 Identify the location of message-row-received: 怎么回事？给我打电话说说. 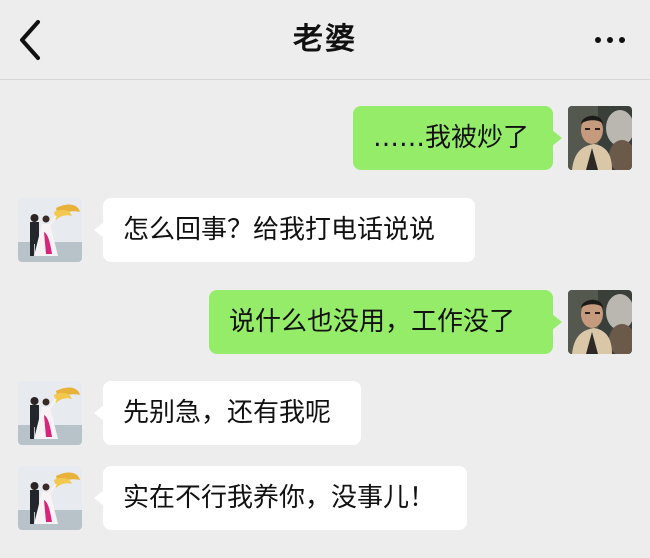
(325, 231).